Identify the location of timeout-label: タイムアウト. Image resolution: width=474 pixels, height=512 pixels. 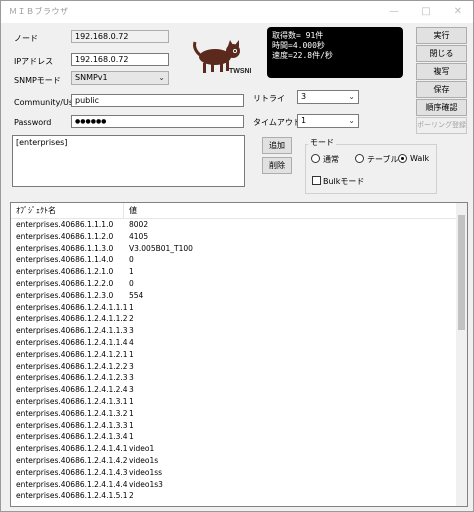
(277, 122).